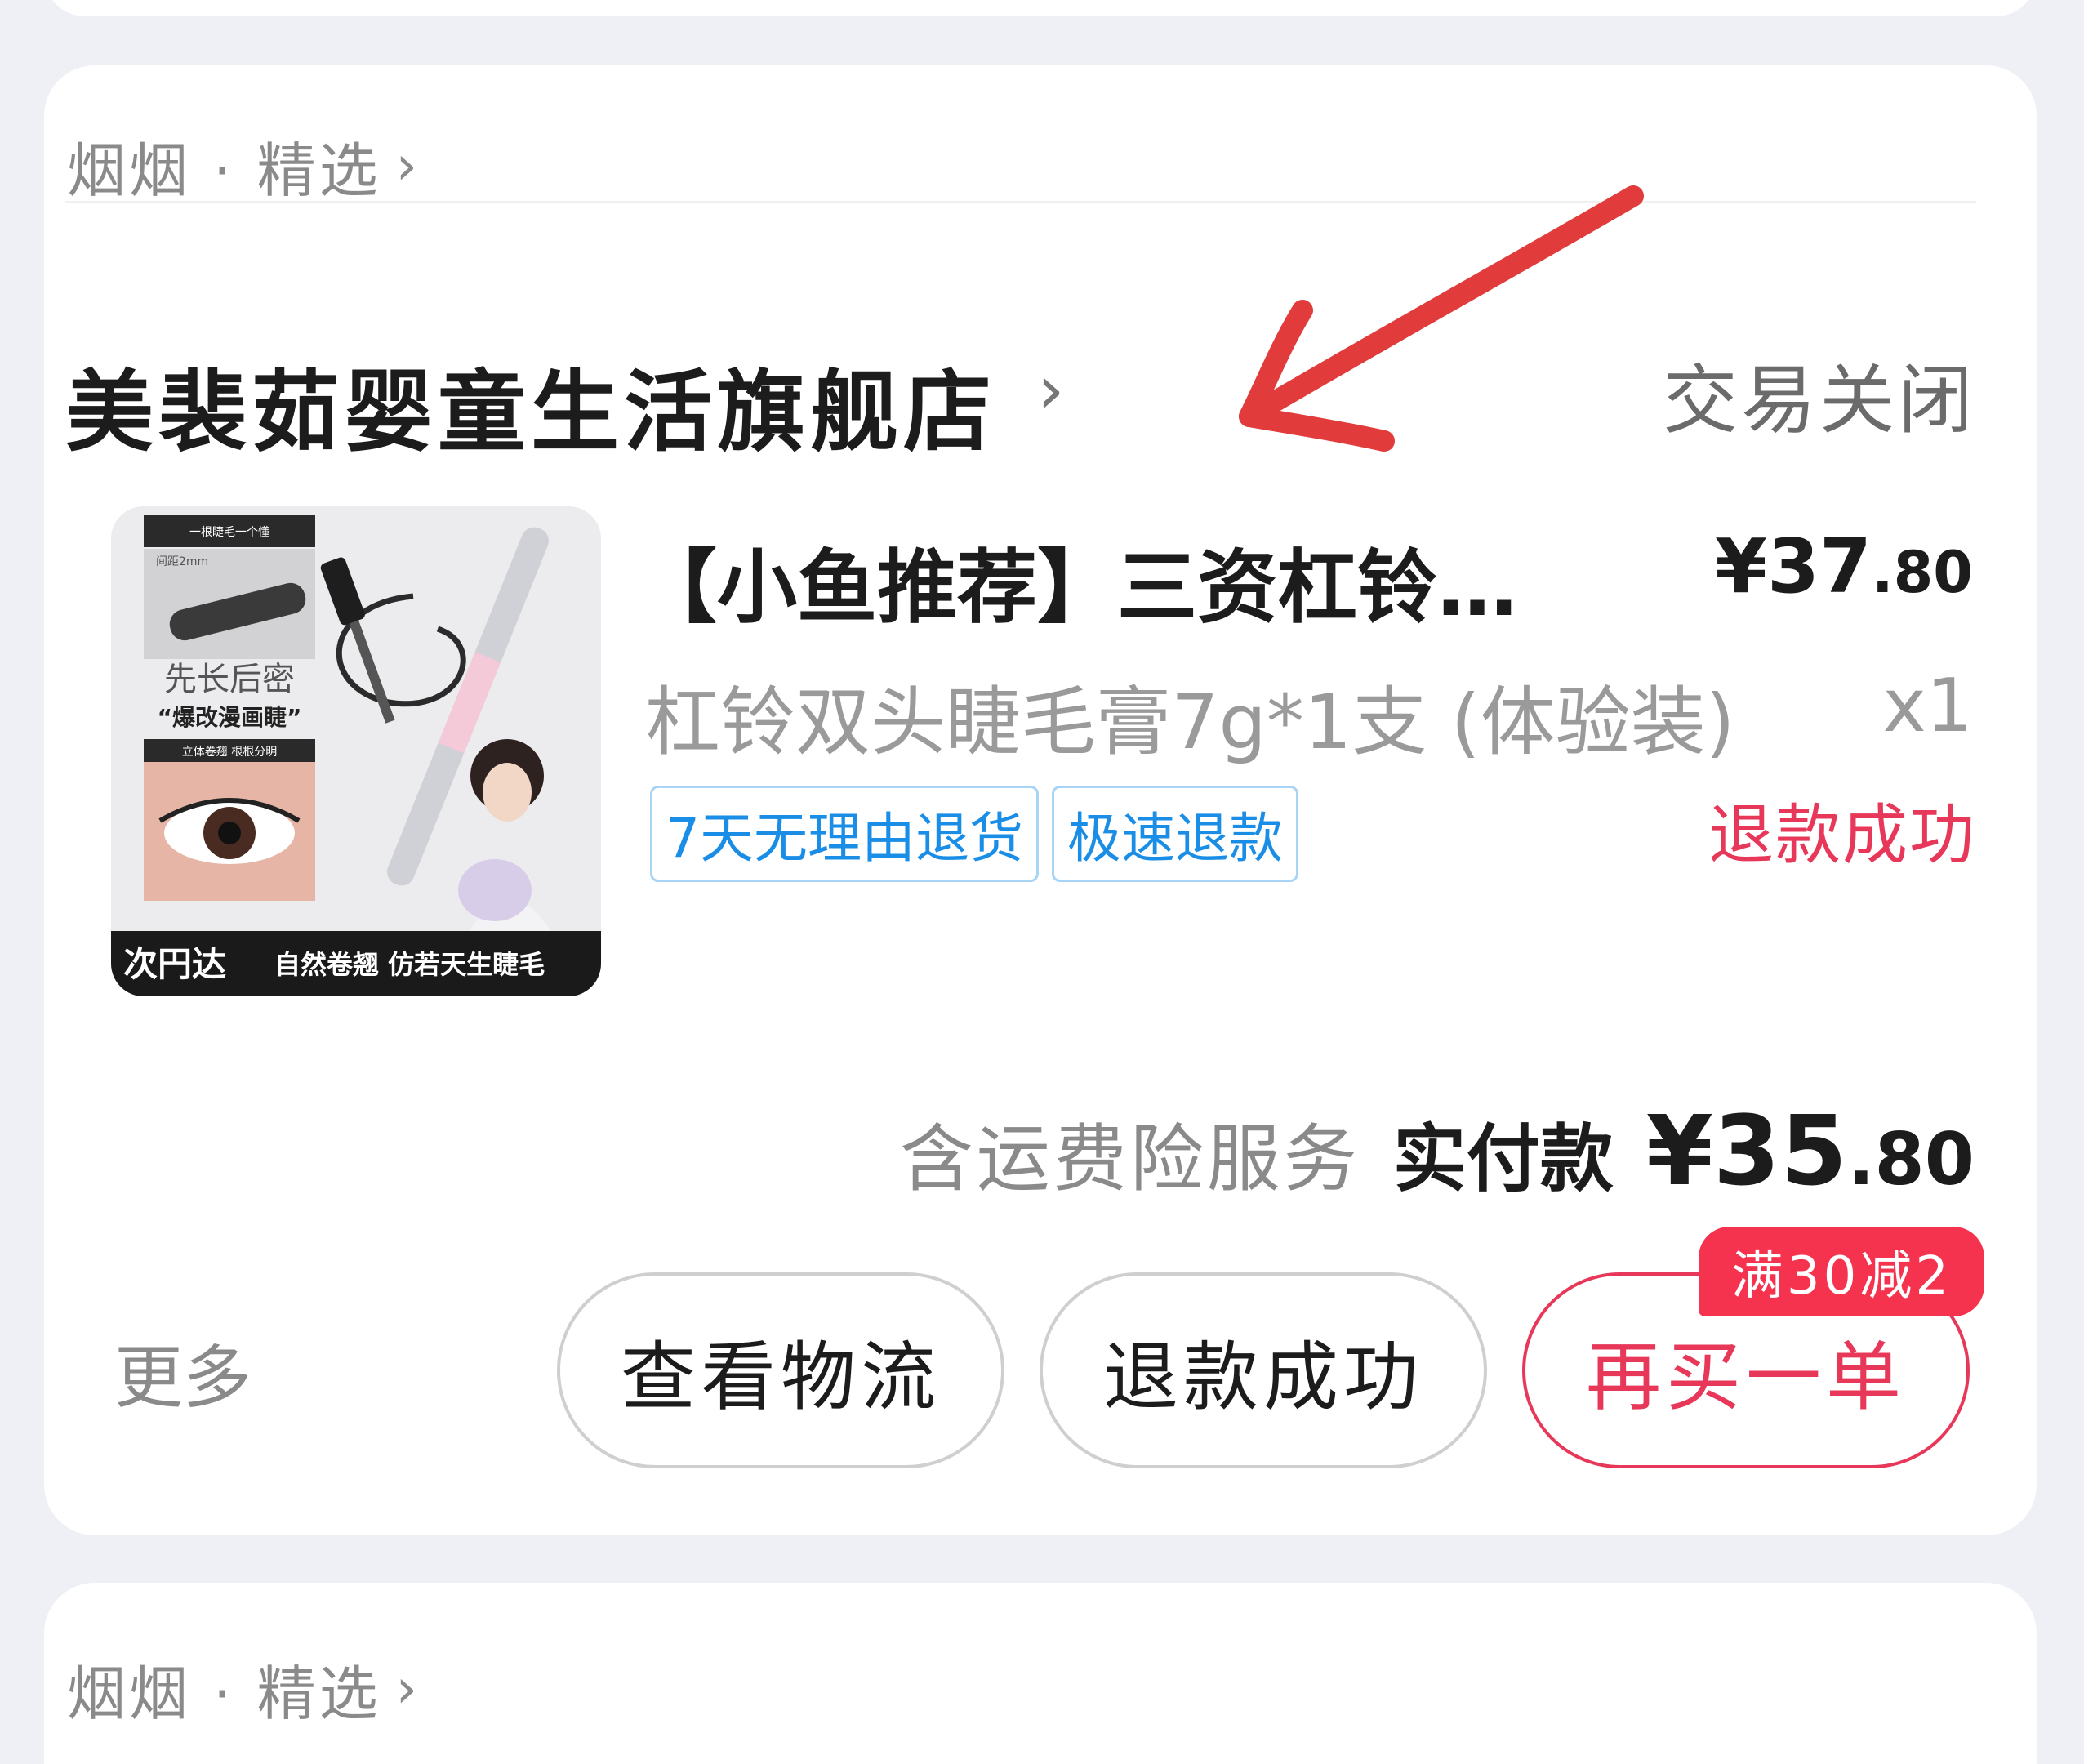 This screenshot has width=2084, height=1764. I want to click on view-logistics-button: 查看物流, so click(780, 1370).